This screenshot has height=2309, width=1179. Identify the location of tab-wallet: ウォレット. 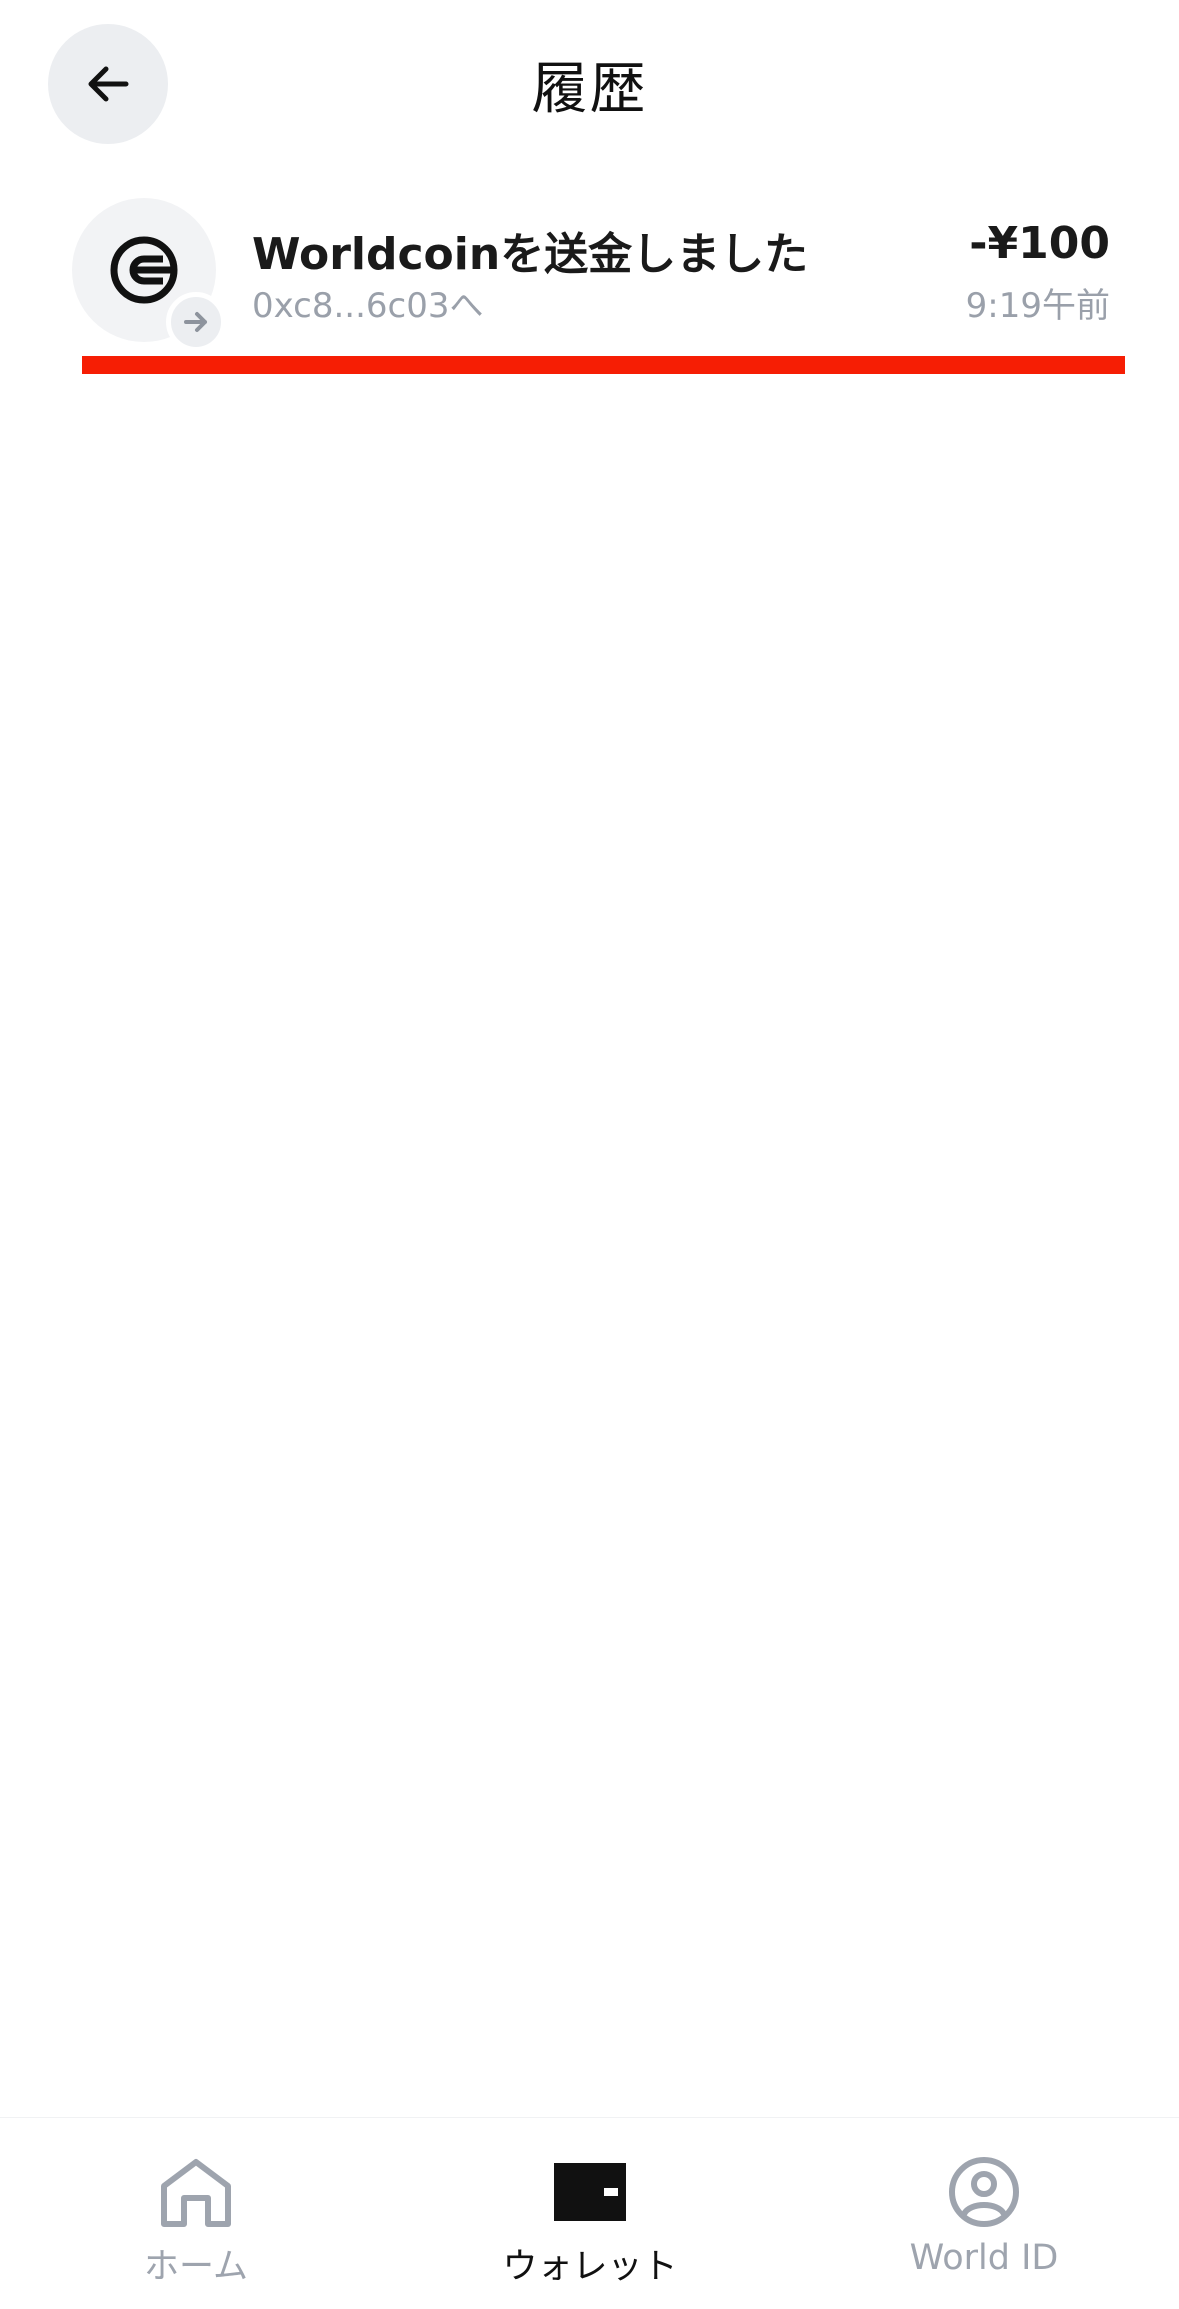
(590, 2213).